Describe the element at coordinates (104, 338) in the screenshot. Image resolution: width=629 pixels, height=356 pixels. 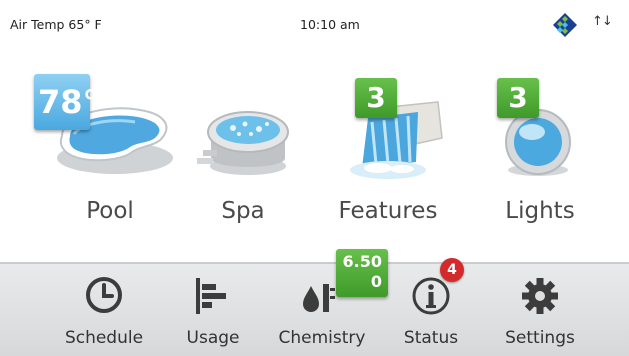
I see `nav-label: Schedule` at that location.